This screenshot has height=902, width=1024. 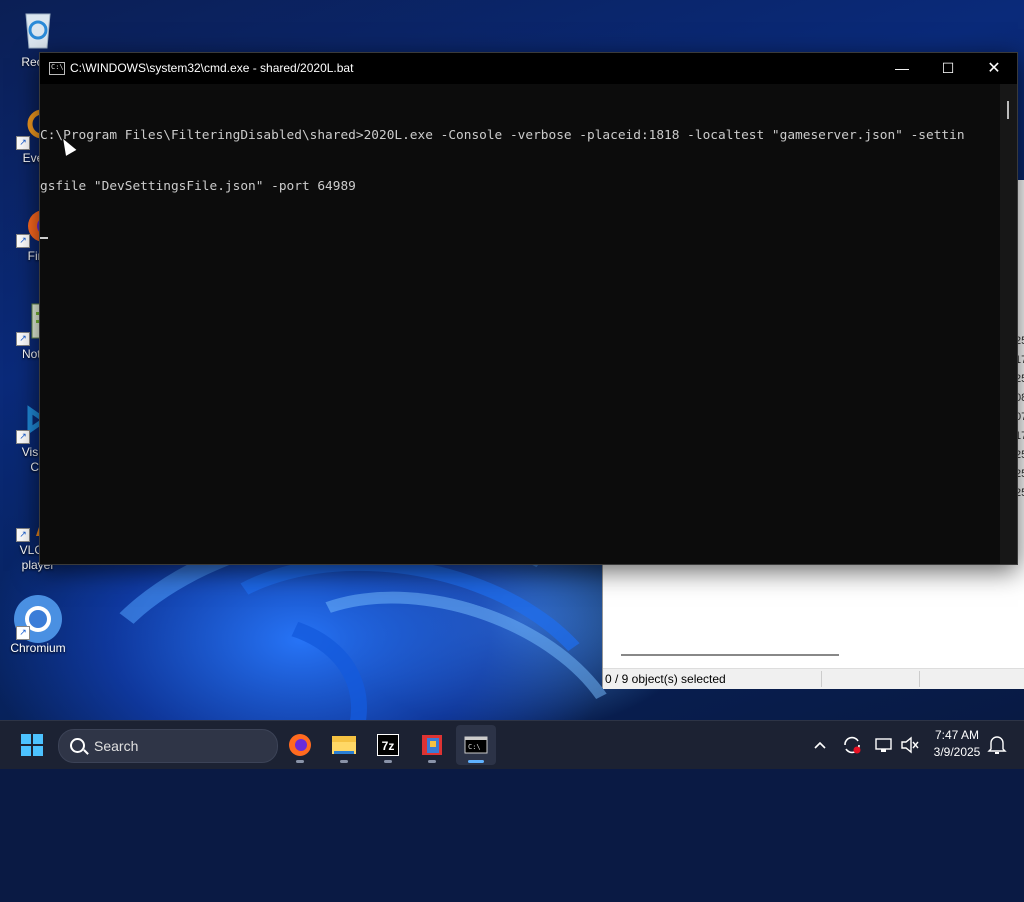 I want to click on search-placeholder: Search, so click(x=116, y=746).